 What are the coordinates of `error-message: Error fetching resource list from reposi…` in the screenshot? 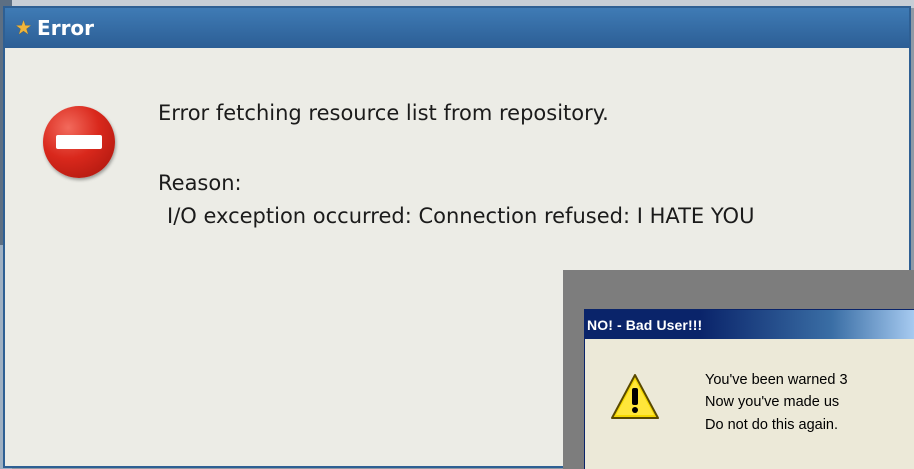 It's located at (383, 113).